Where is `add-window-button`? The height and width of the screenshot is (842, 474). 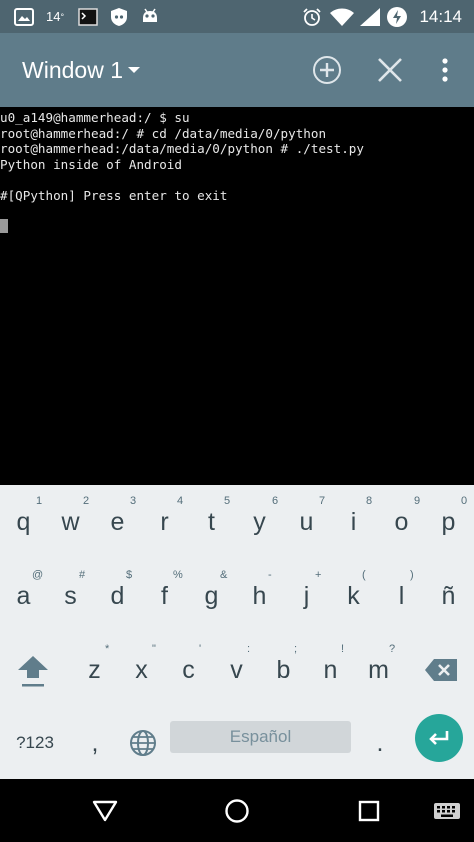
add-window-button is located at coordinates (327, 70).